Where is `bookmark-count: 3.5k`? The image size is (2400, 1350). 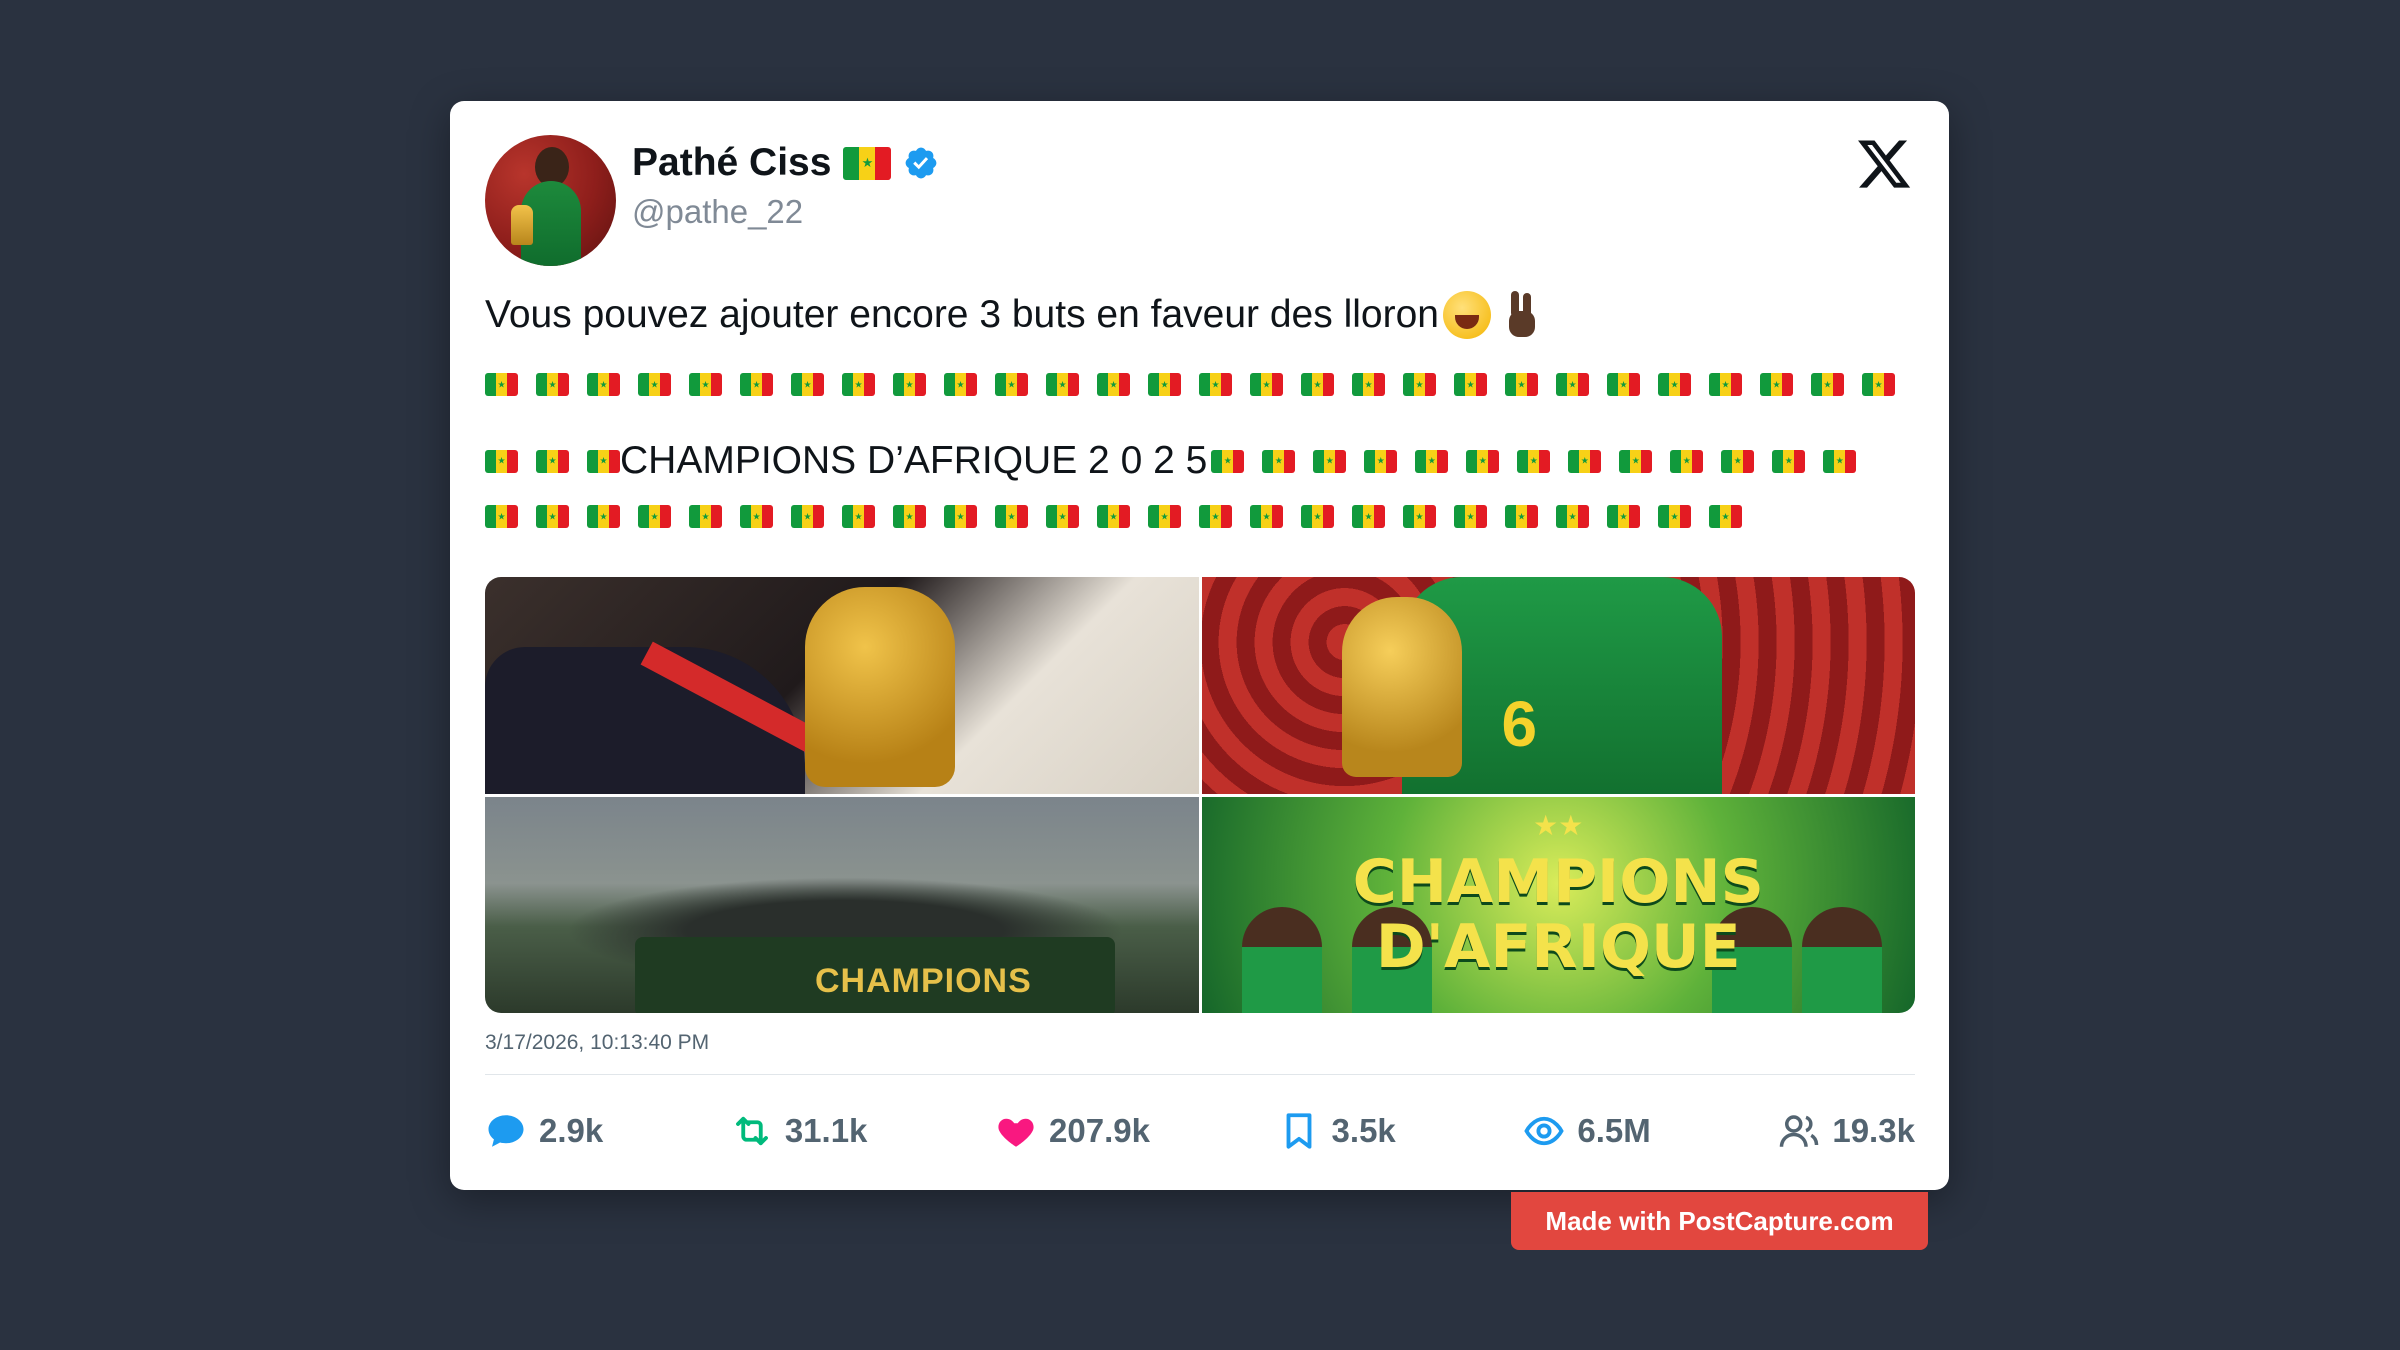 bookmark-count: 3.5k is located at coordinates (1363, 1130).